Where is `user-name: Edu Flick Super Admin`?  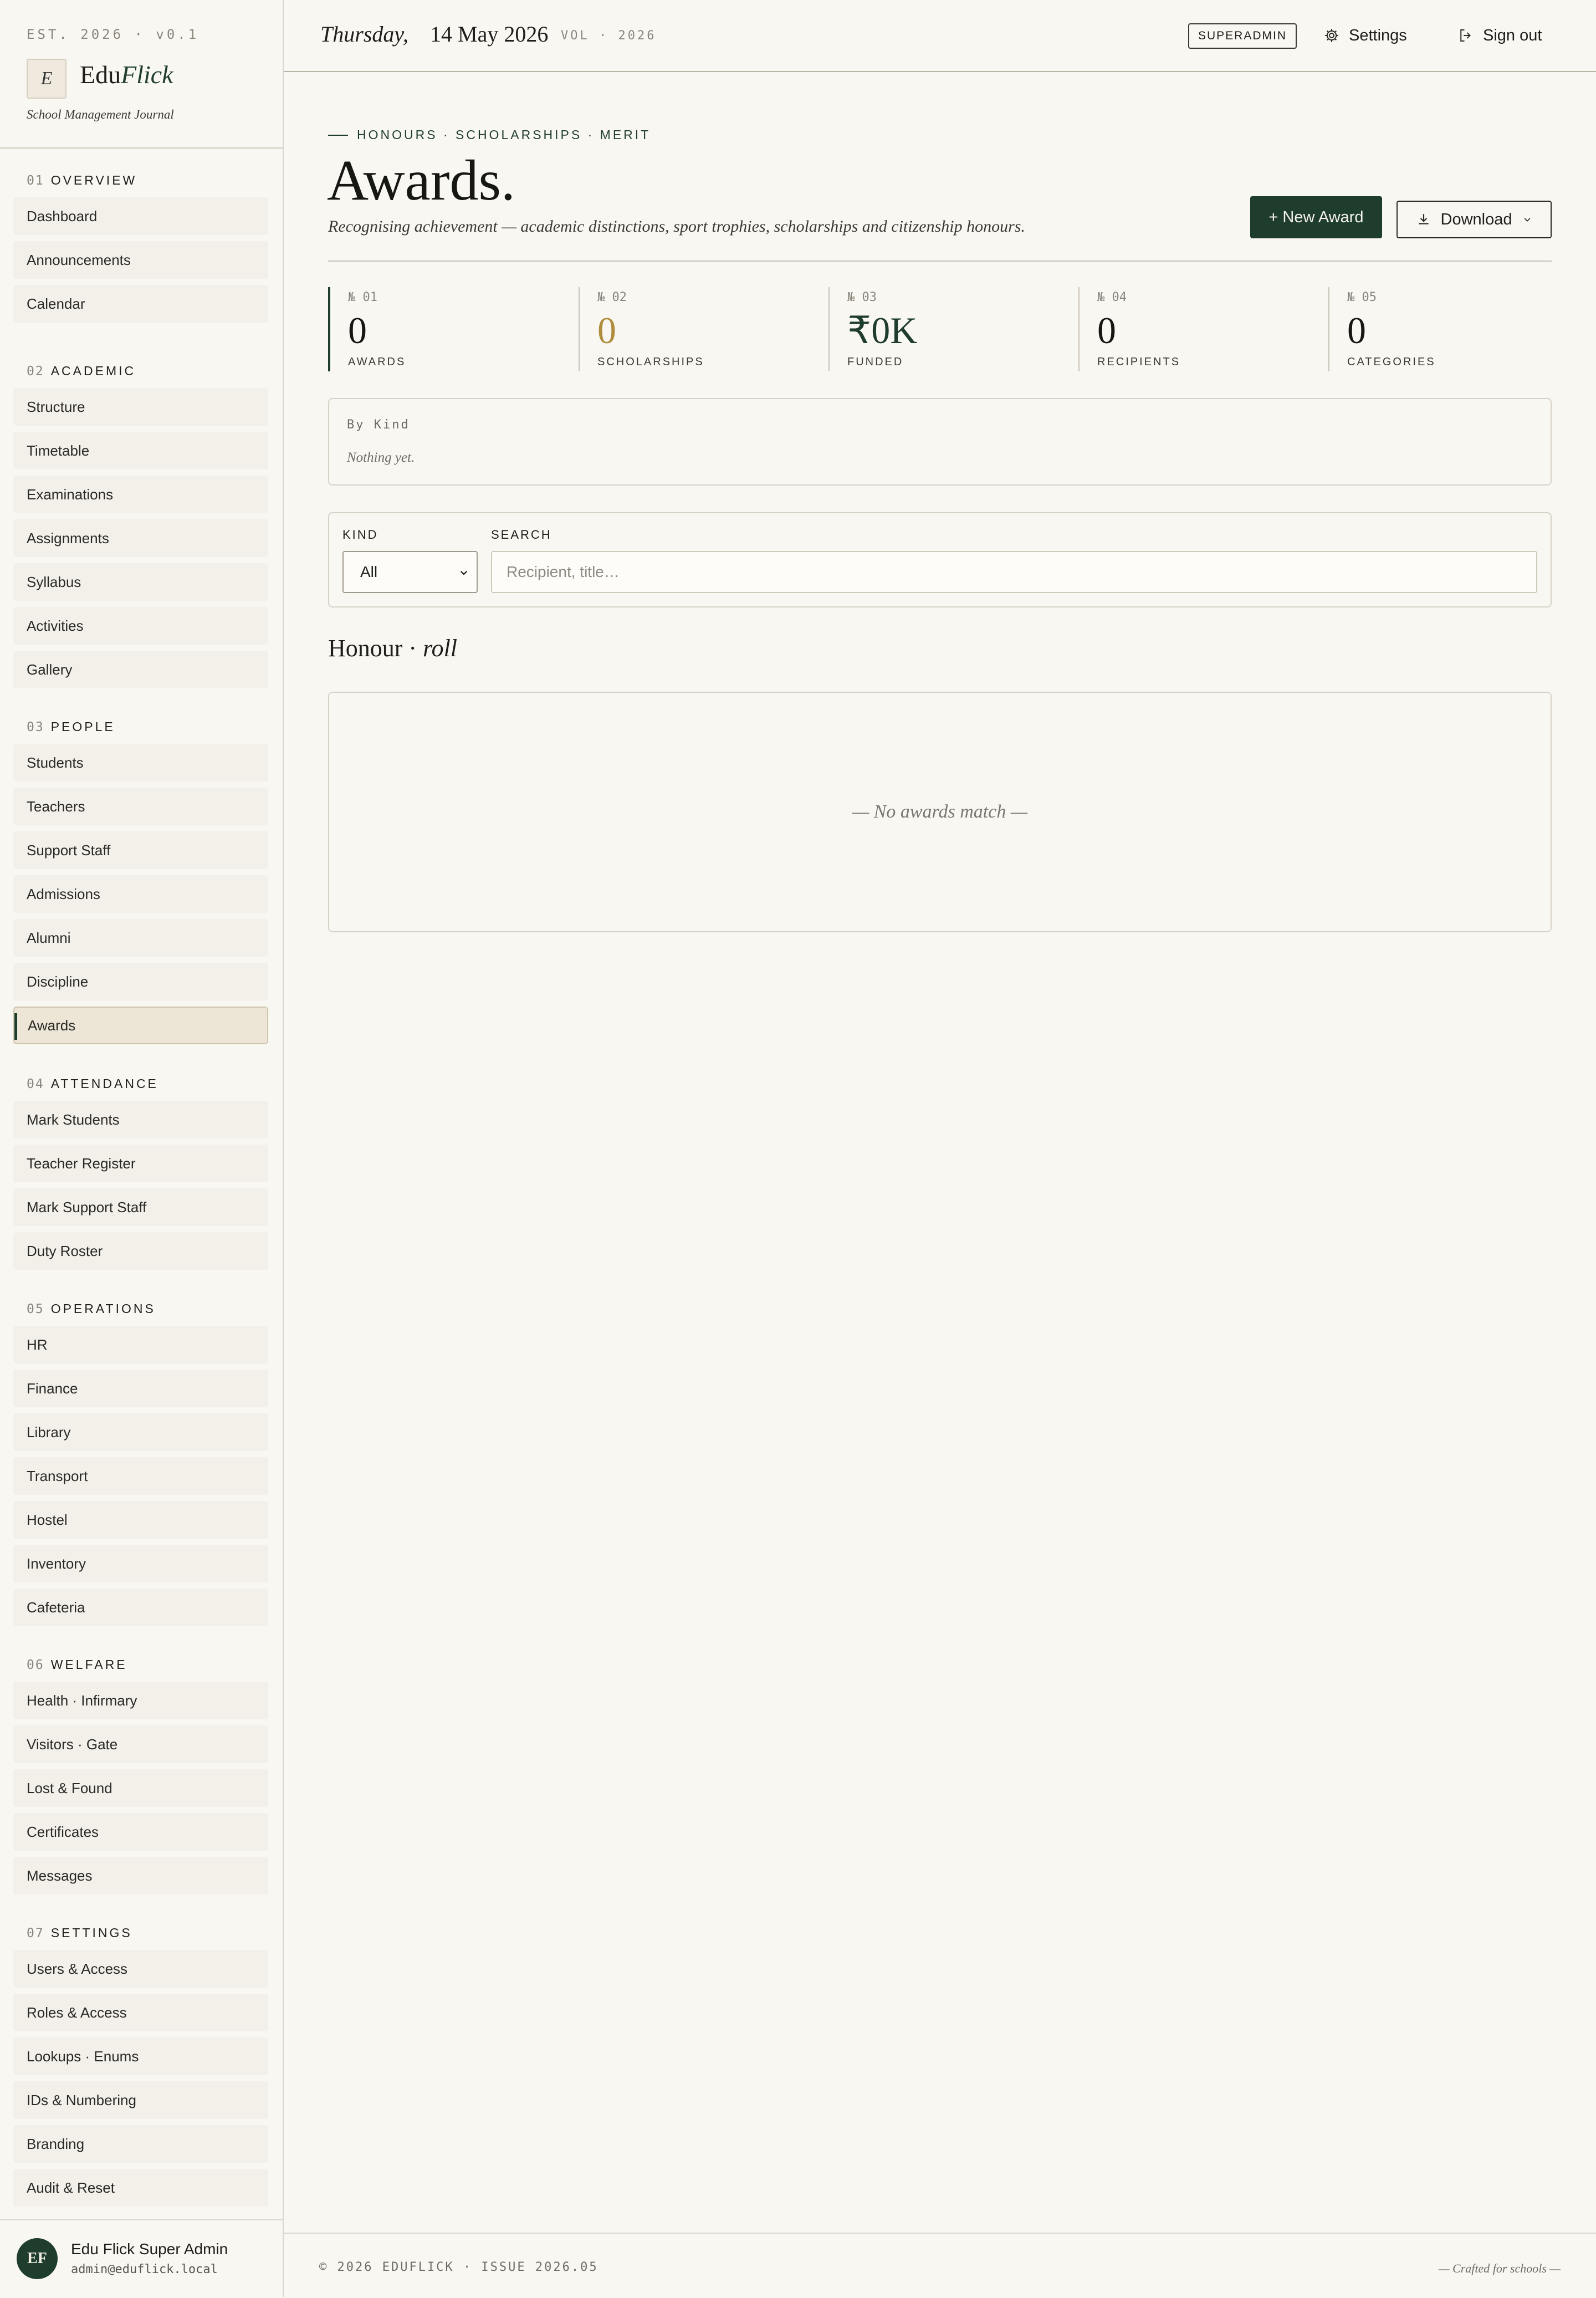 user-name: Edu Flick Super Admin is located at coordinates (149, 2249).